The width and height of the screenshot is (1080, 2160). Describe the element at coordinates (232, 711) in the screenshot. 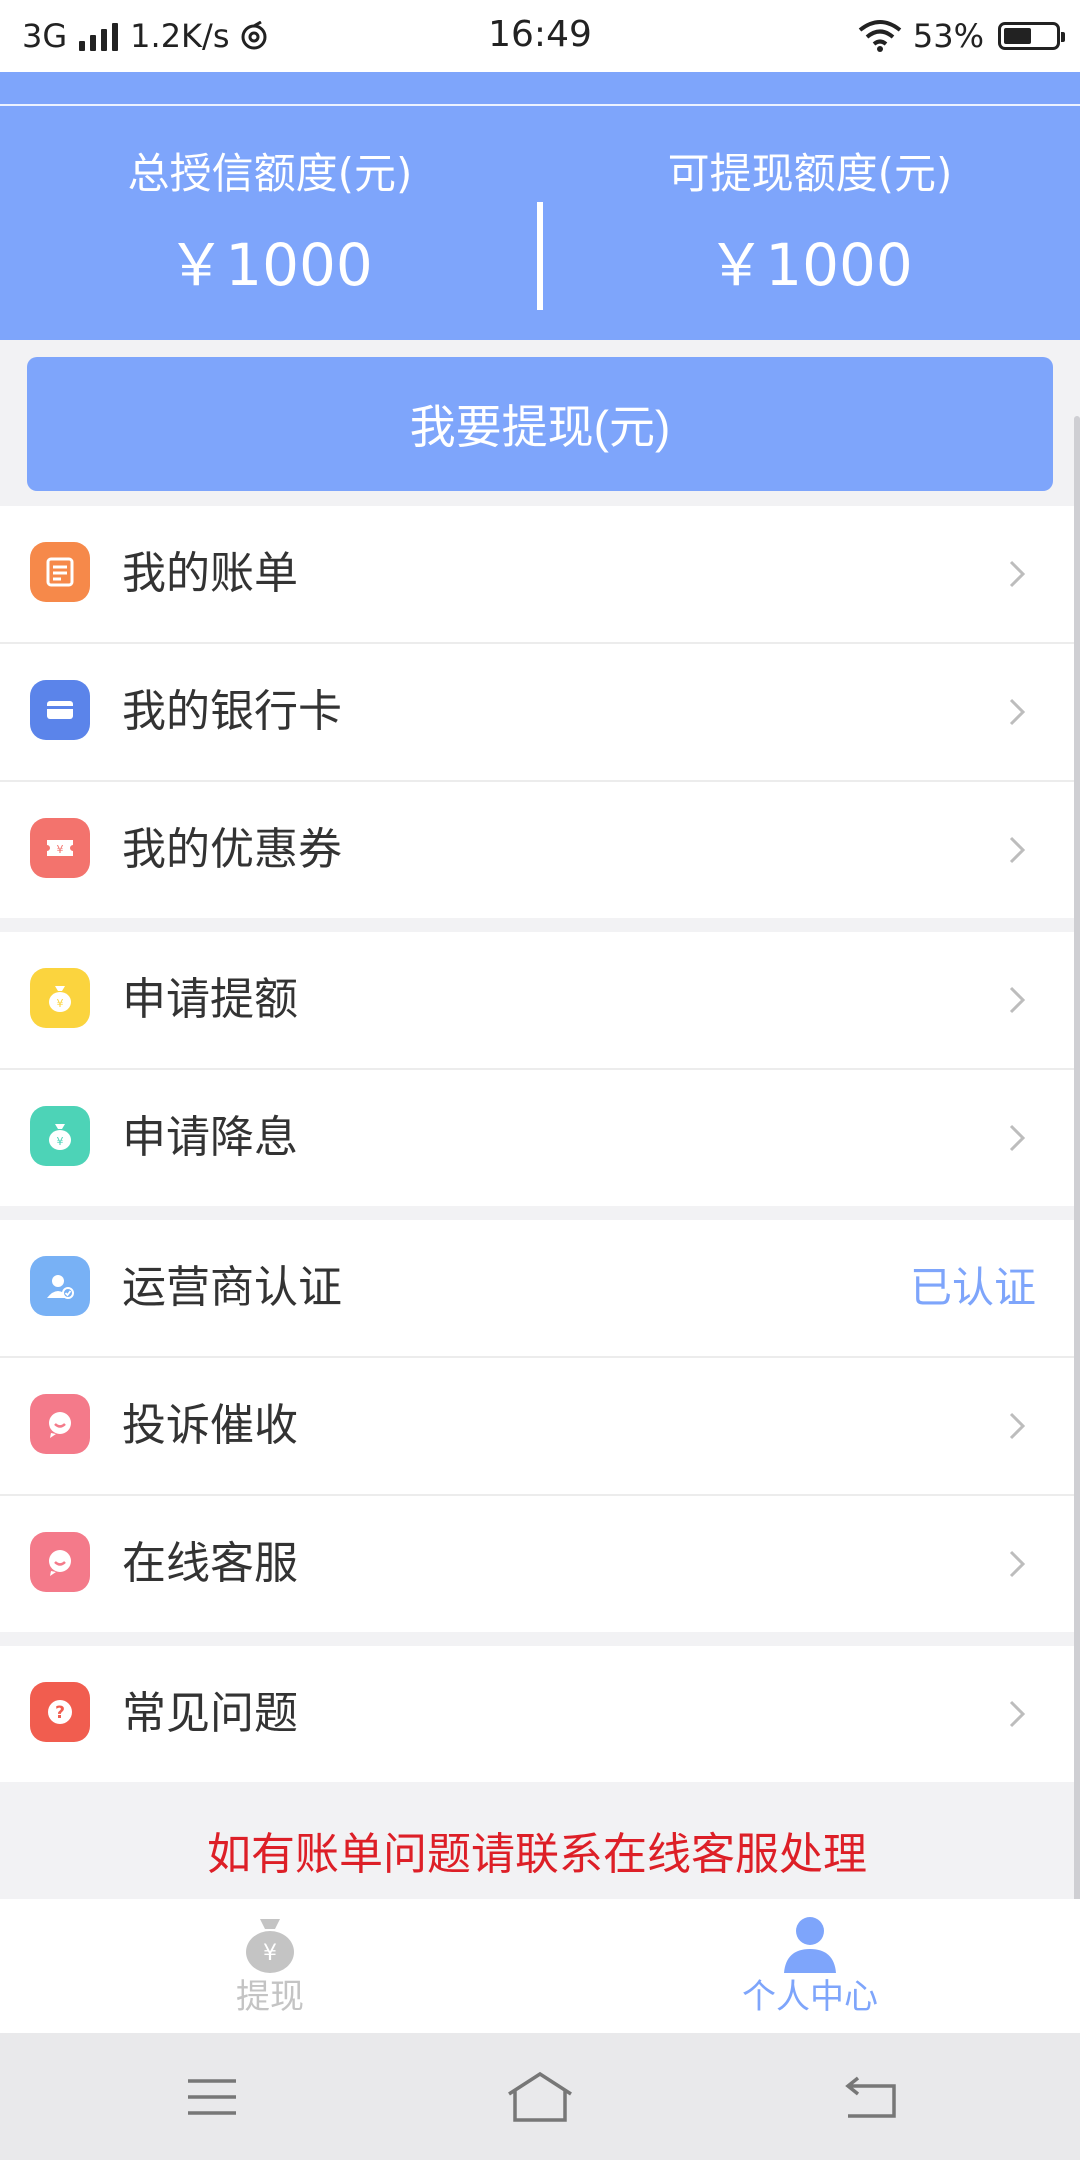

I see `menu-item-label: 我的银行卡` at that location.